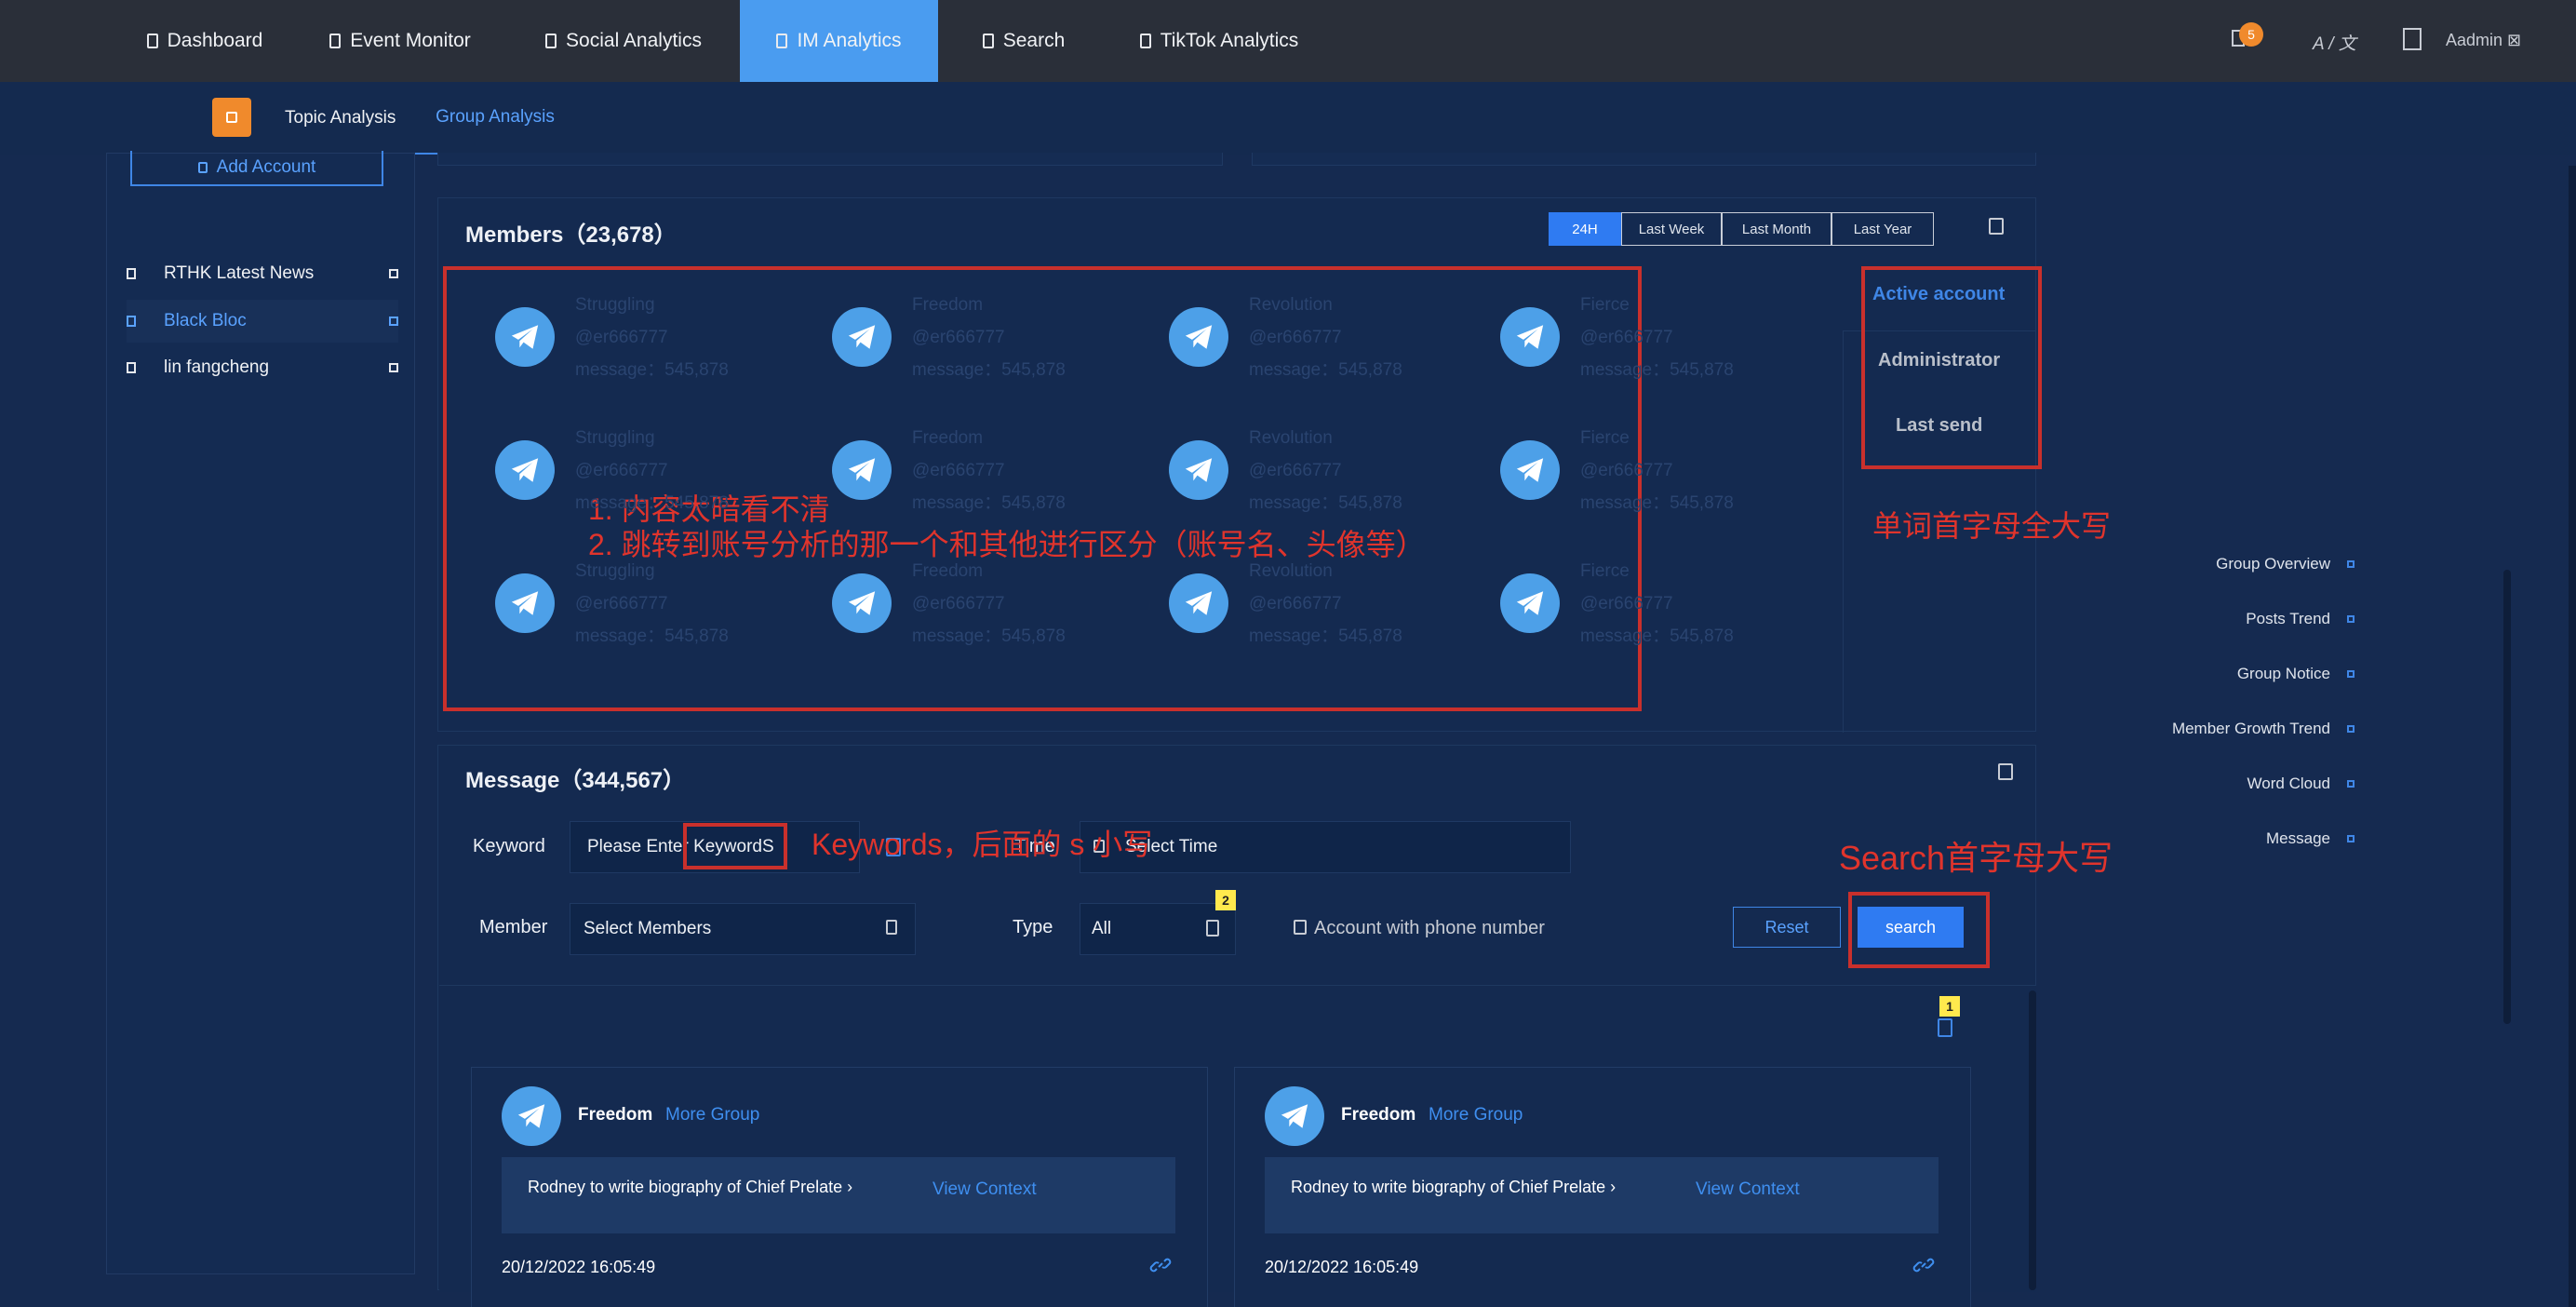  Describe the element at coordinates (266, 167) in the screenshot. I see `add-account-label: Add Account` at that location.